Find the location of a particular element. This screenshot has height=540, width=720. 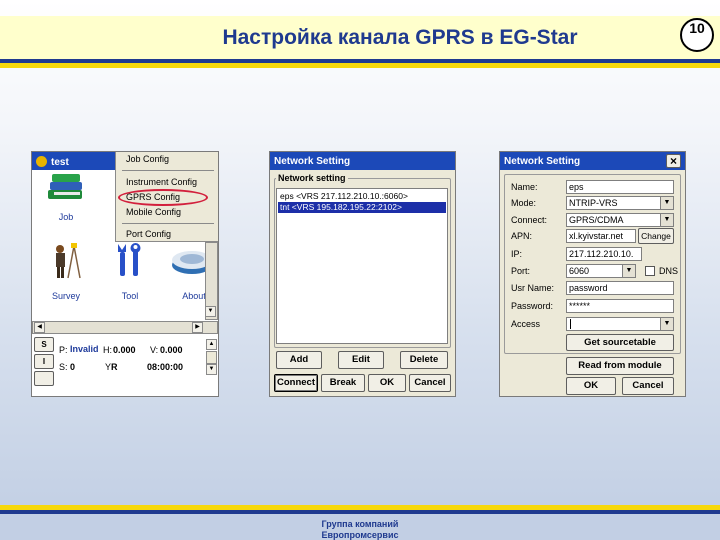

scroll-down-icon: ▼ is located at coordinates (210, 311).